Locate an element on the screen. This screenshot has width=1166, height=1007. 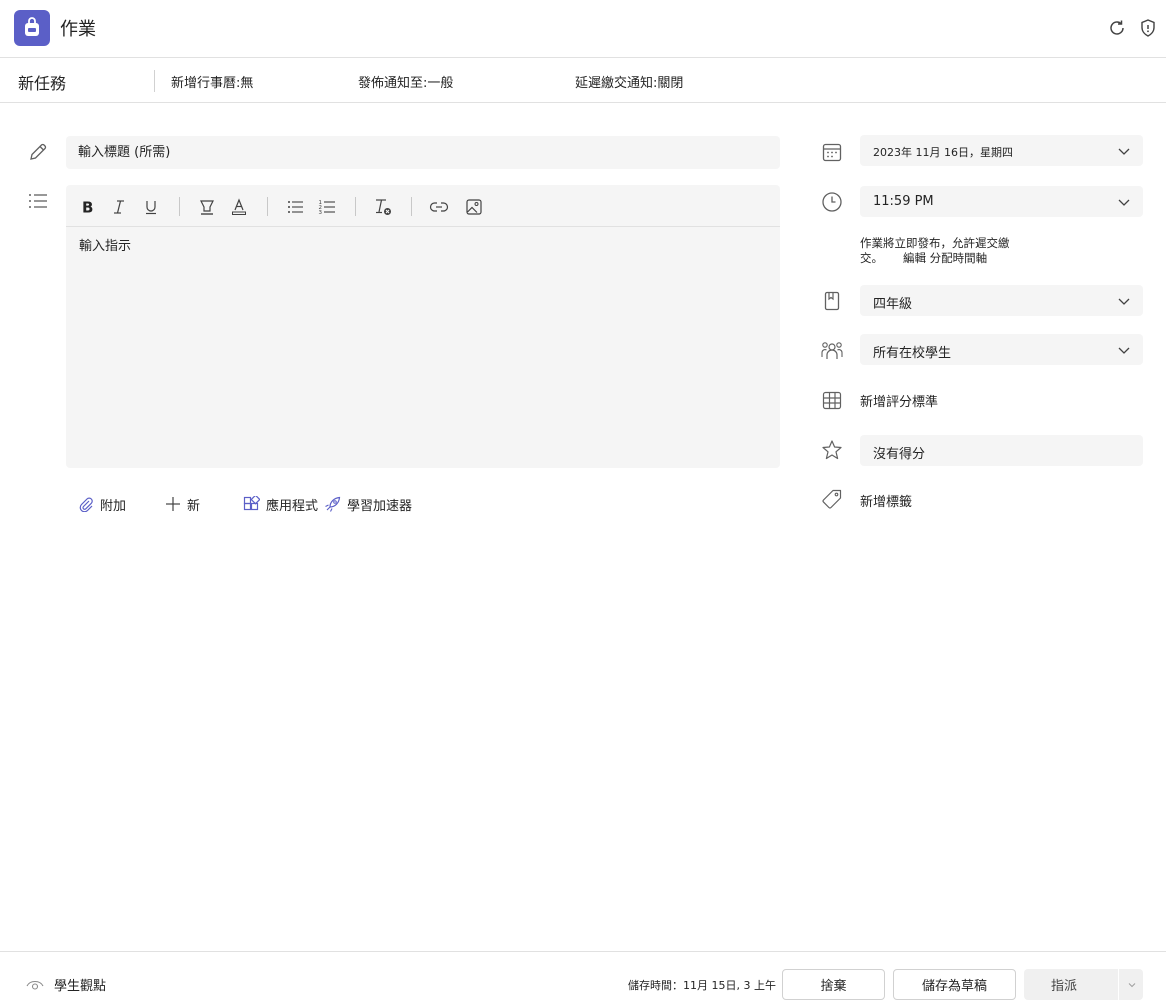
learning-accelerator-button: 學習加速器 is located at coordinates (368, 504).